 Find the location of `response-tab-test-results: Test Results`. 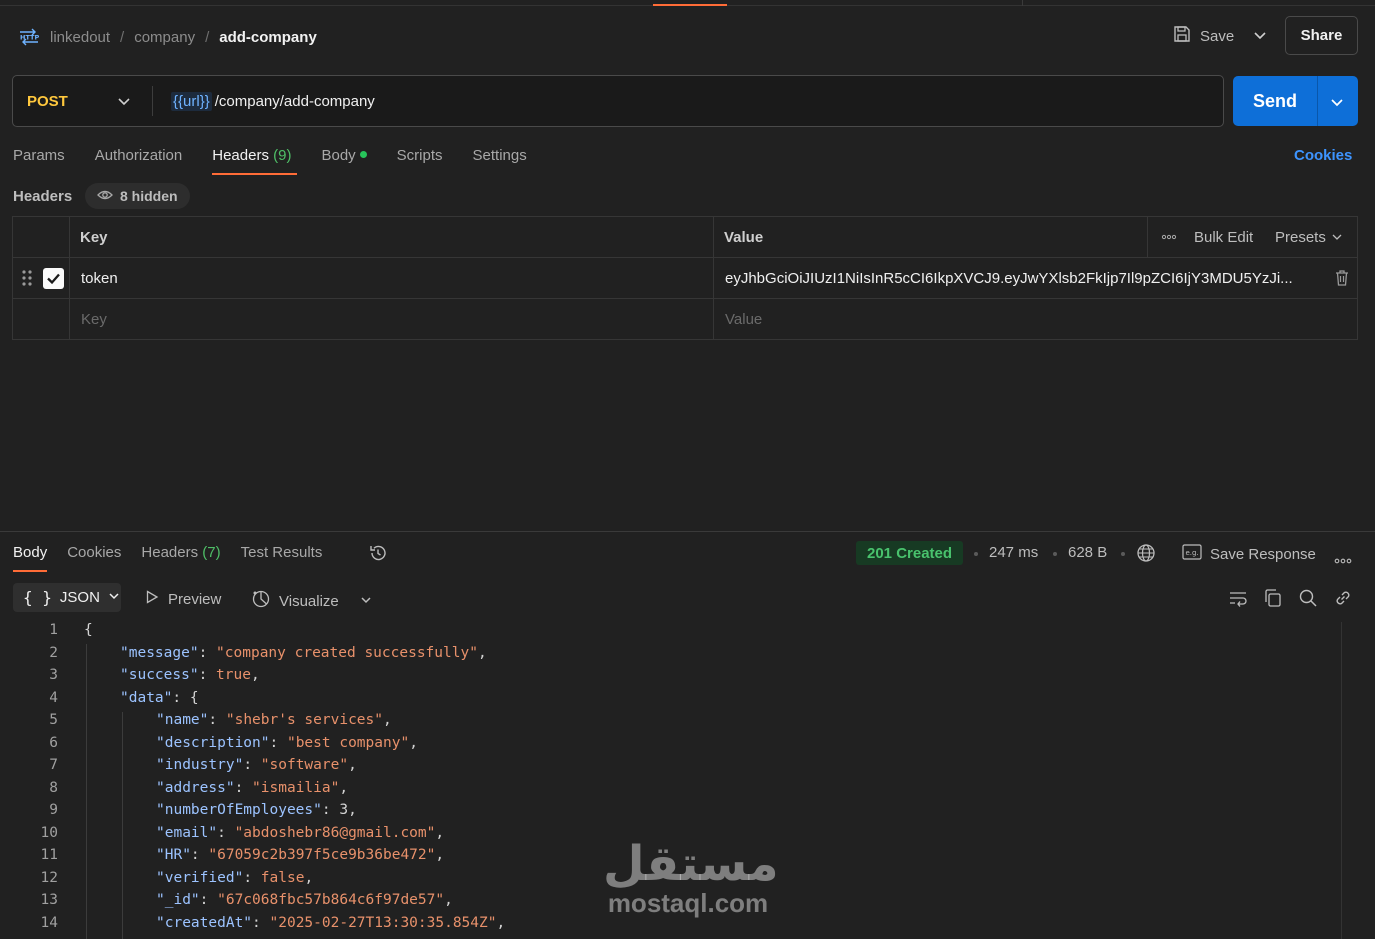

response-tab-test-results: Test Results is located at coordinates (282, 556).